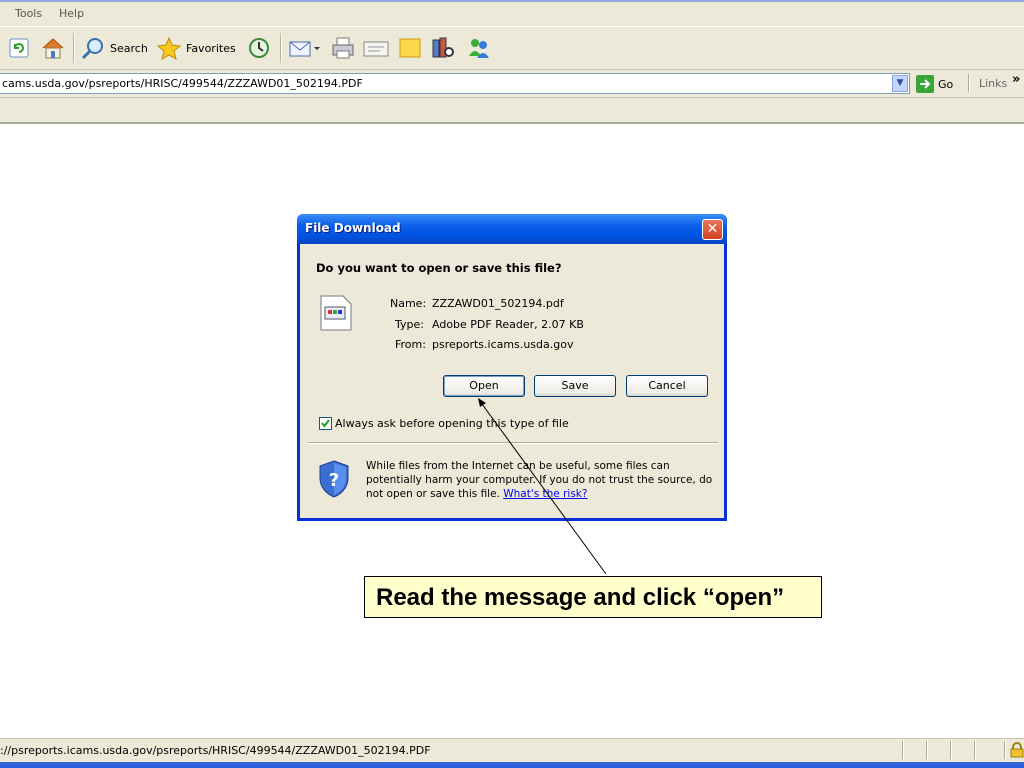  I want to click on go-button: Go, so click(934, 84).